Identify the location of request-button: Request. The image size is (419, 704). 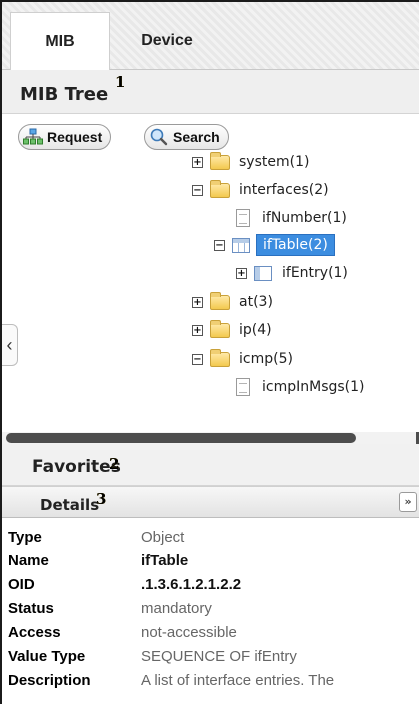
(65, 137).